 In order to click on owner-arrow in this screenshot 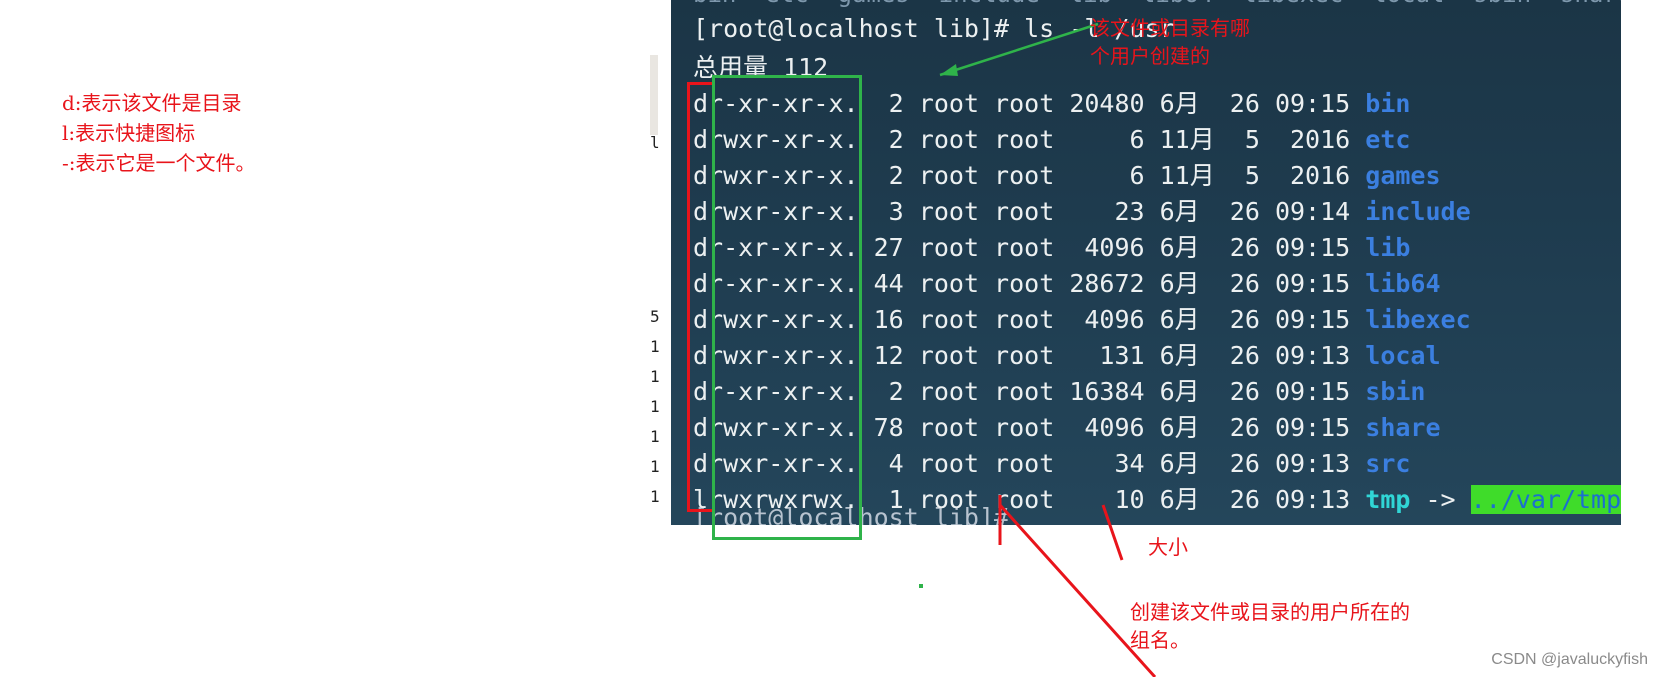, I will do `click(1019, 49)`.